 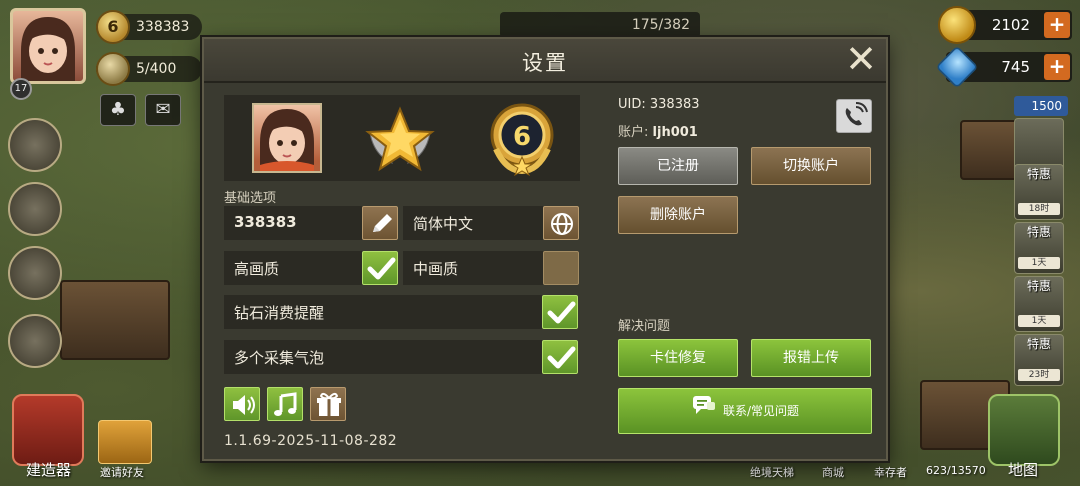 I want to click on shop-offer-2: 特惠 18时, so click(x=1039, y=192).